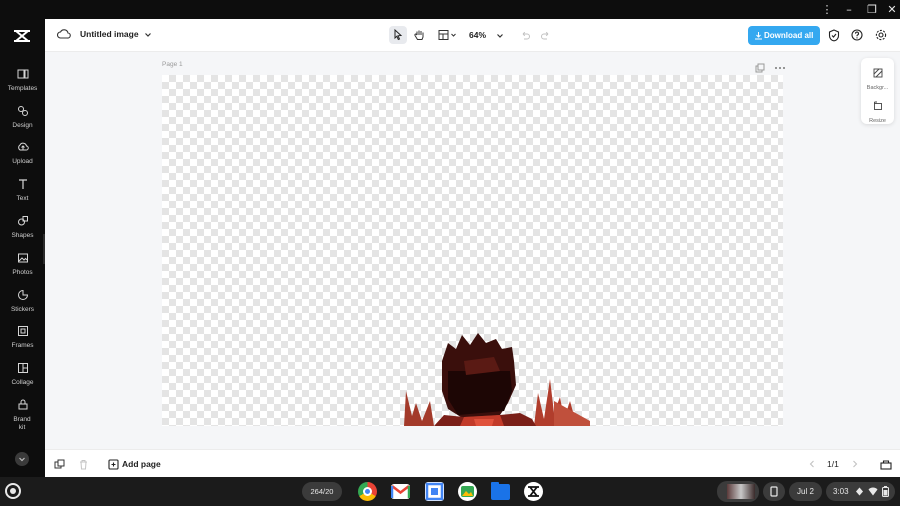  Describe the element at coordinates (367, 491) in the screenshot. I see `chrome-icon` at that location.